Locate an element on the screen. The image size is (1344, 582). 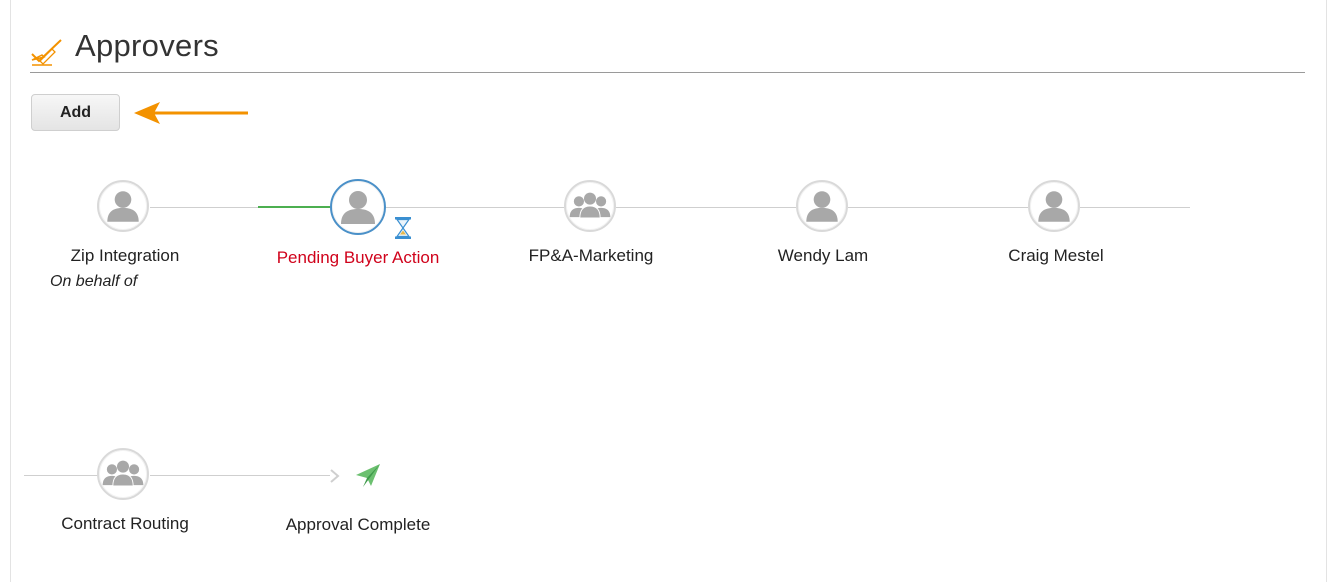
add-approver-button: Add is located at coordinates (75, 112).